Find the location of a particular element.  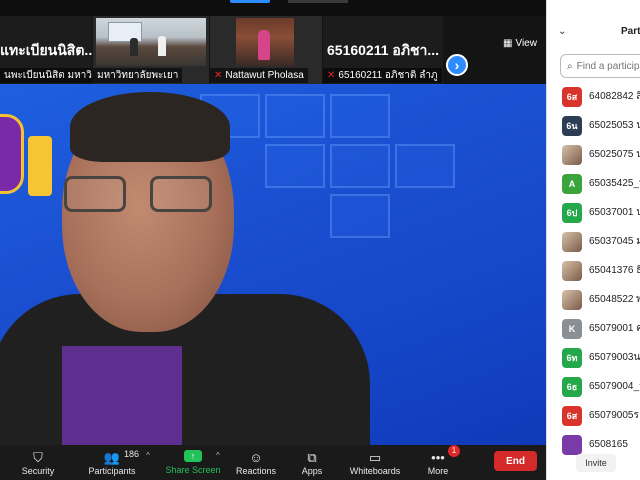

tile-name-tag: มหาวิทยาลัยพะเยา is located at coordinates (138, 75).